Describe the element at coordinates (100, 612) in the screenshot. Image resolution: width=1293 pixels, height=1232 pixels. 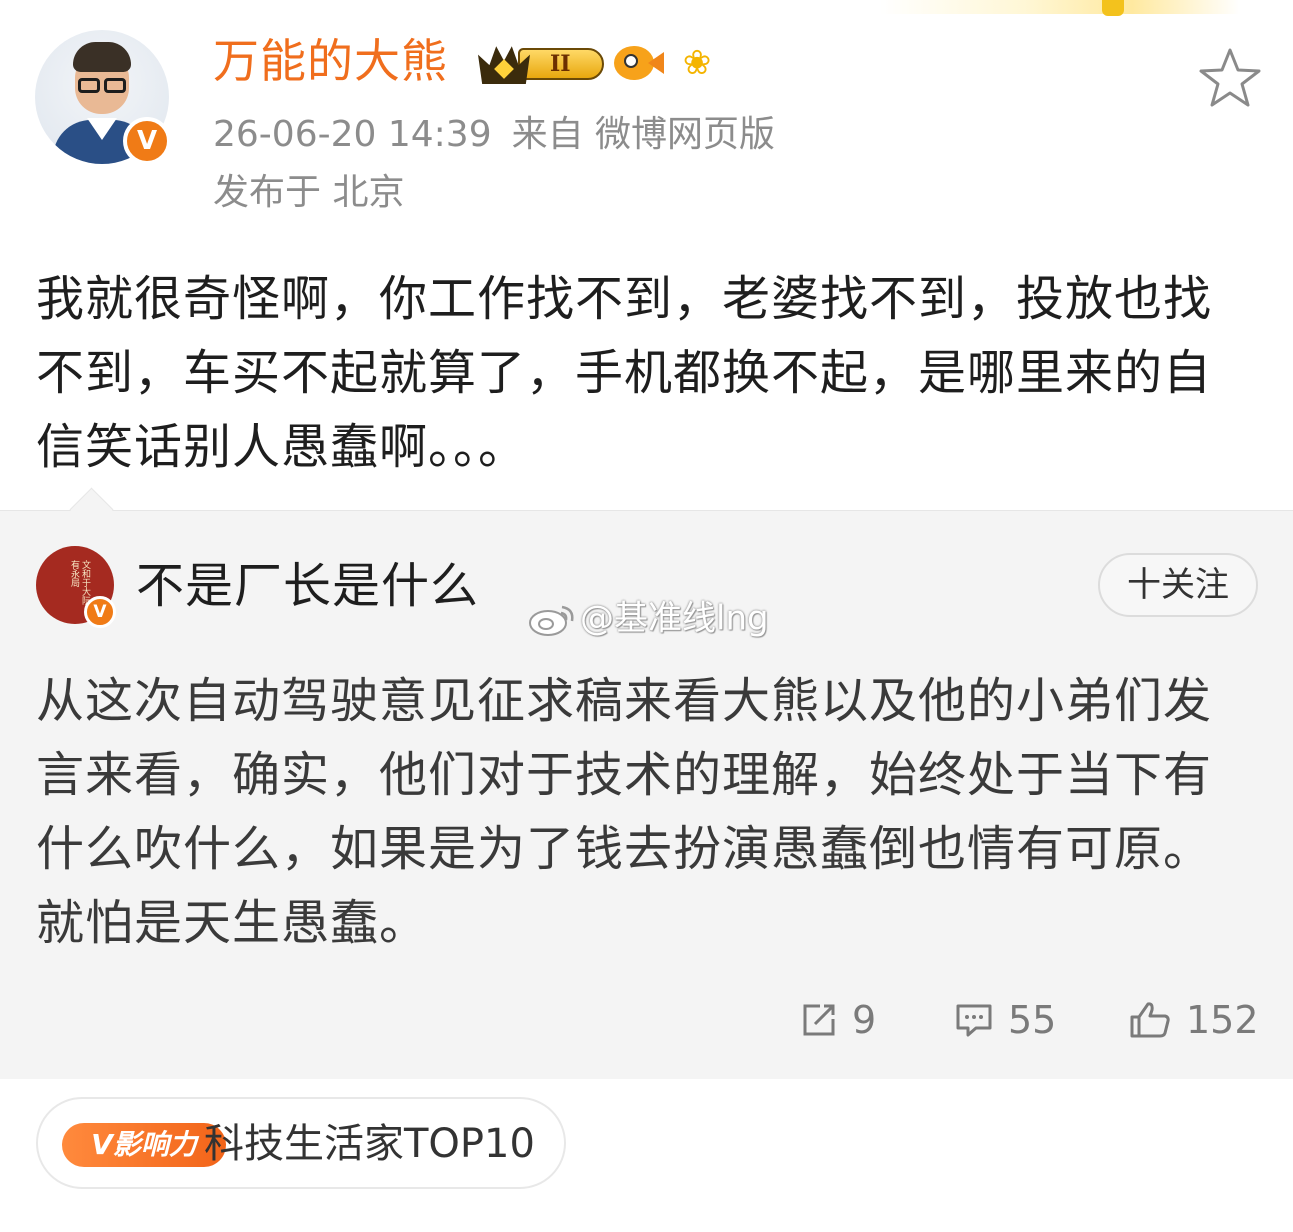
I see `quoted-verified-badge: V` at that location.